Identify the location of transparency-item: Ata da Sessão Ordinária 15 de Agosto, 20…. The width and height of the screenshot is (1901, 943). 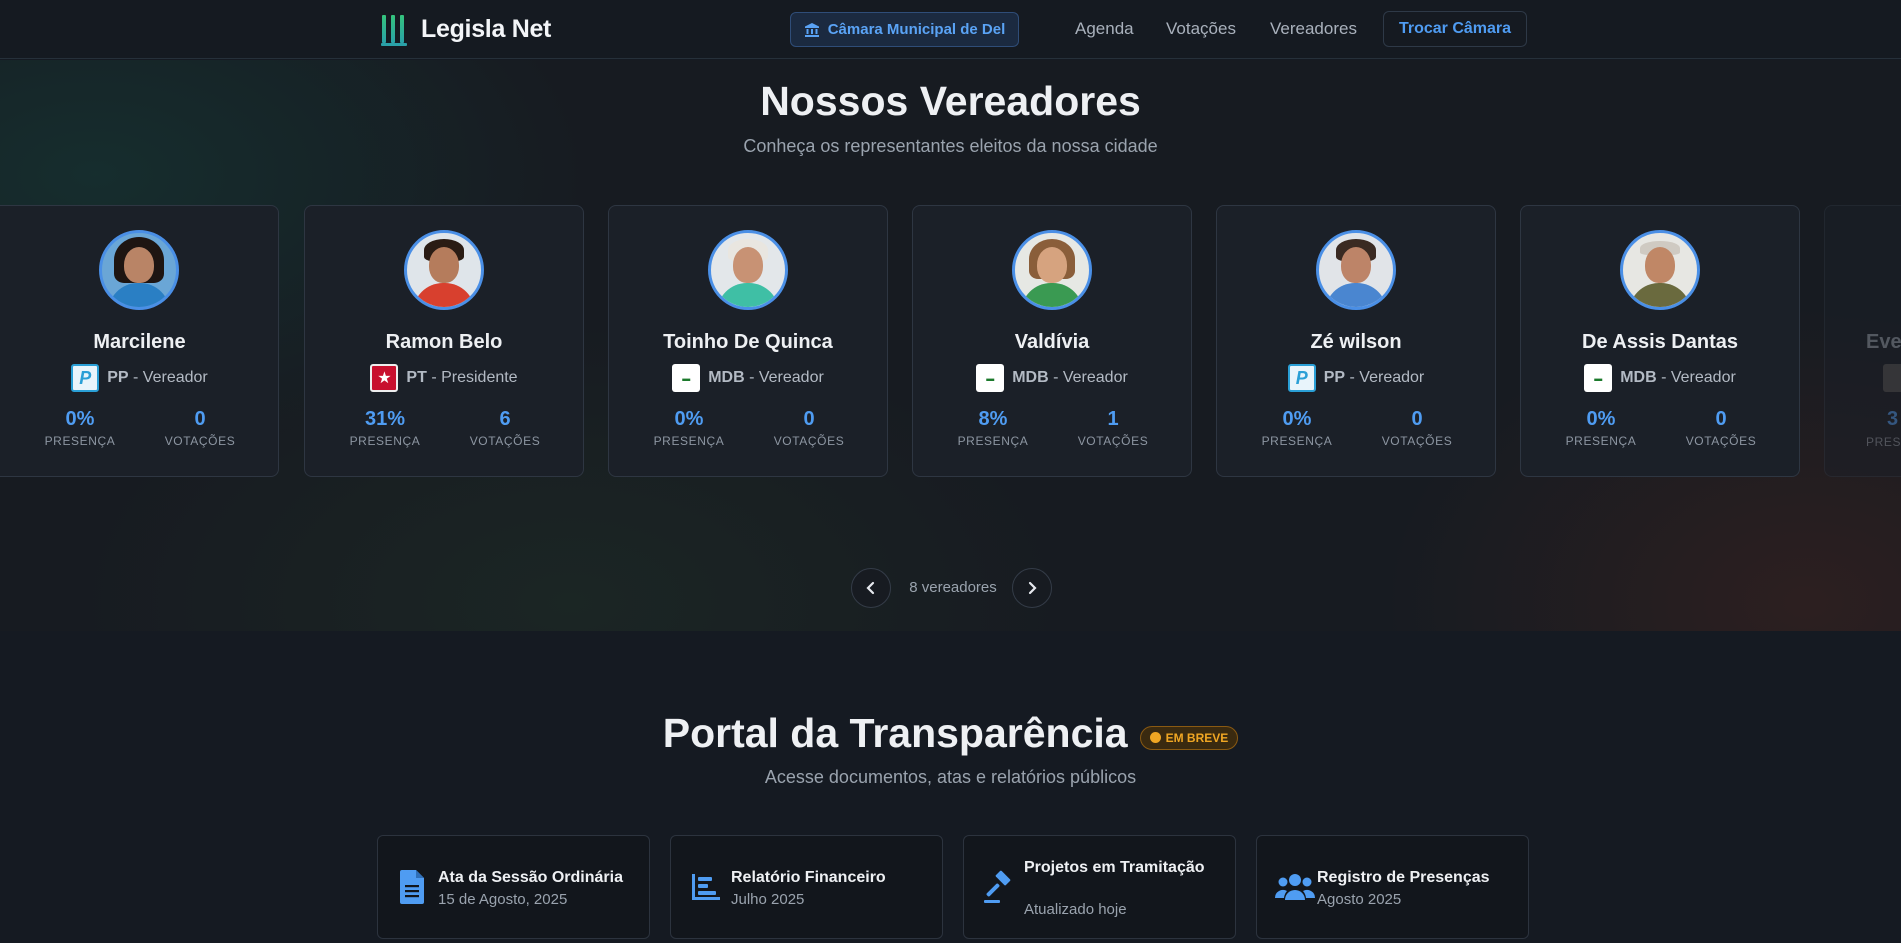
(513, 887).